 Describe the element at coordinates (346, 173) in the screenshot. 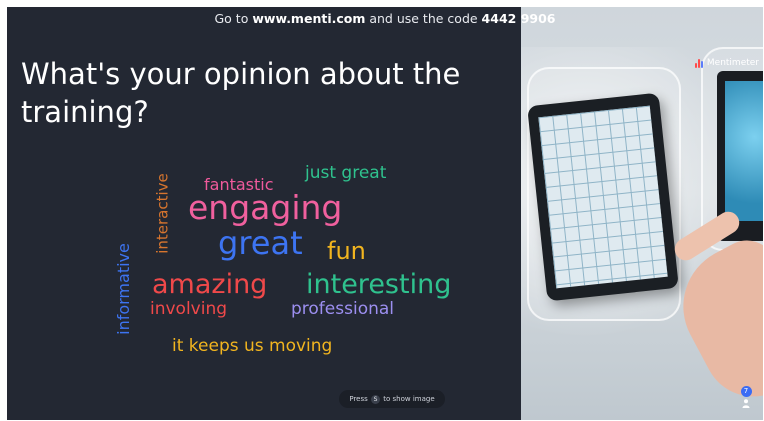

I see `word-just-great: just great` at that location.